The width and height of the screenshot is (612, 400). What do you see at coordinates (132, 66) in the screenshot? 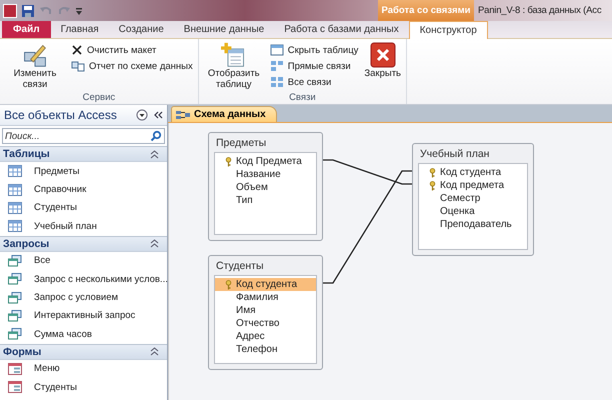
I see `ribbon-button: Отчет по схеме данных` at bounding box center [132, 66].